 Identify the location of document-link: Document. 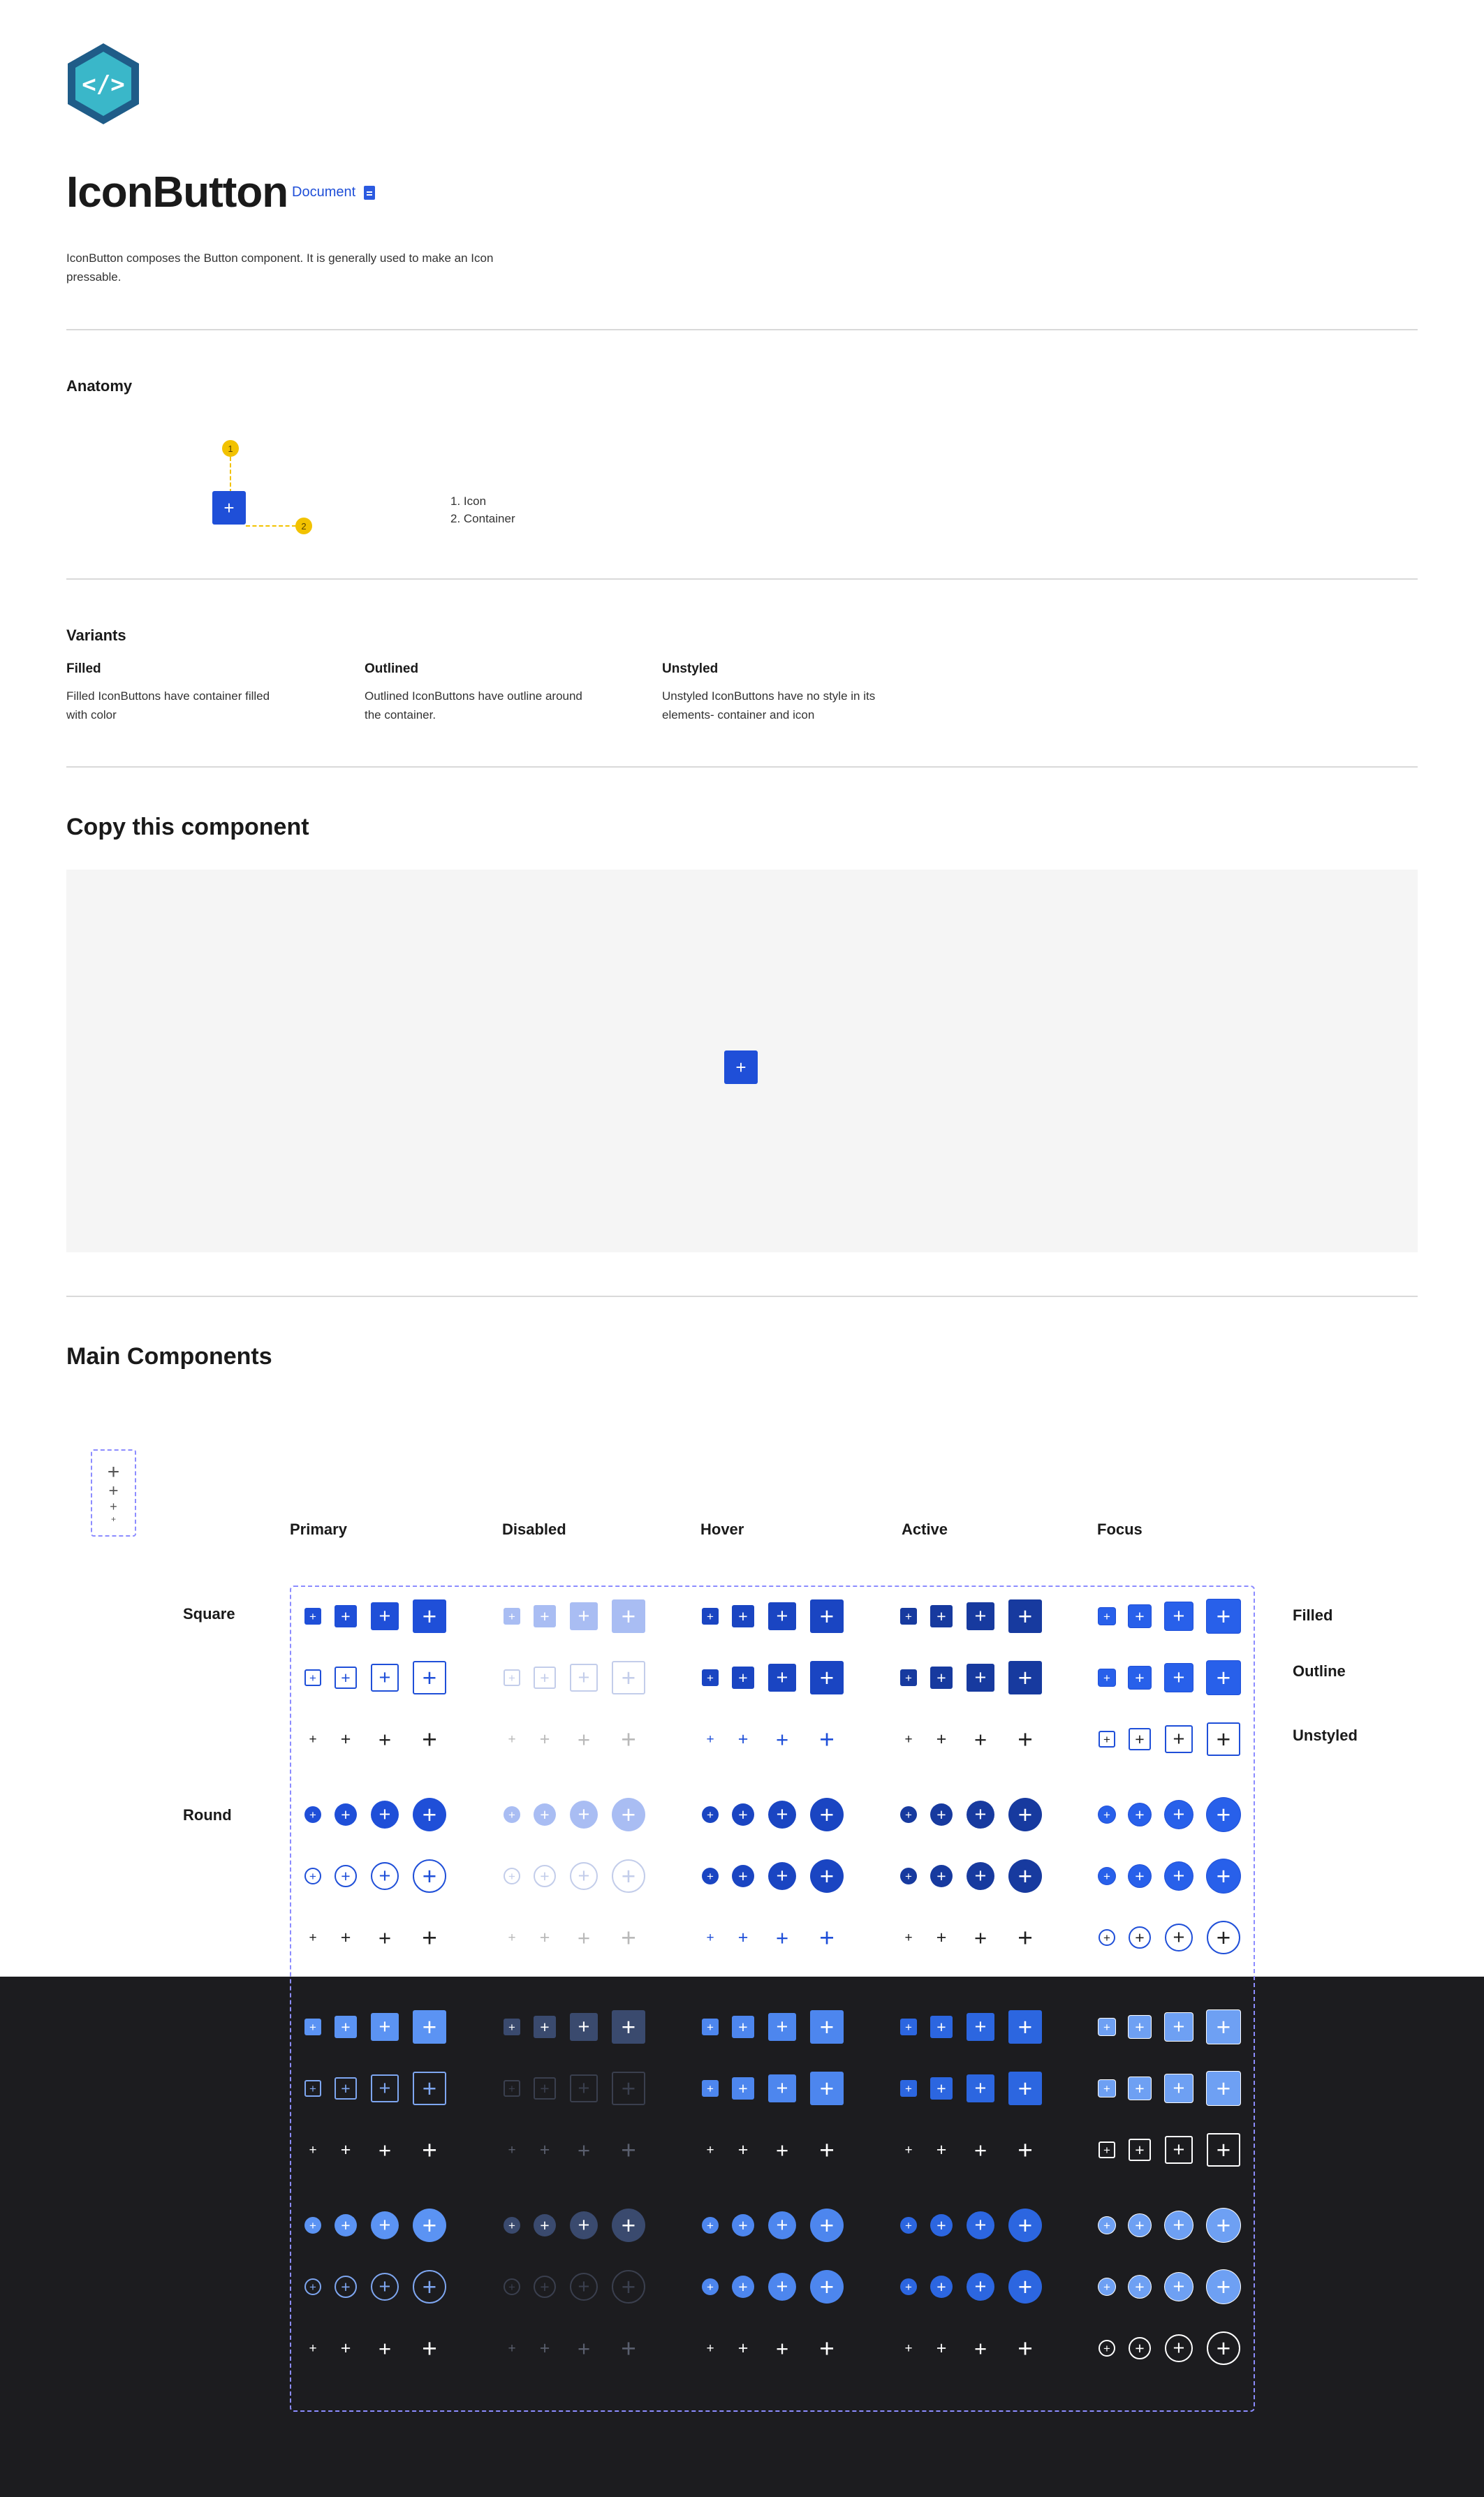
(334, 192).